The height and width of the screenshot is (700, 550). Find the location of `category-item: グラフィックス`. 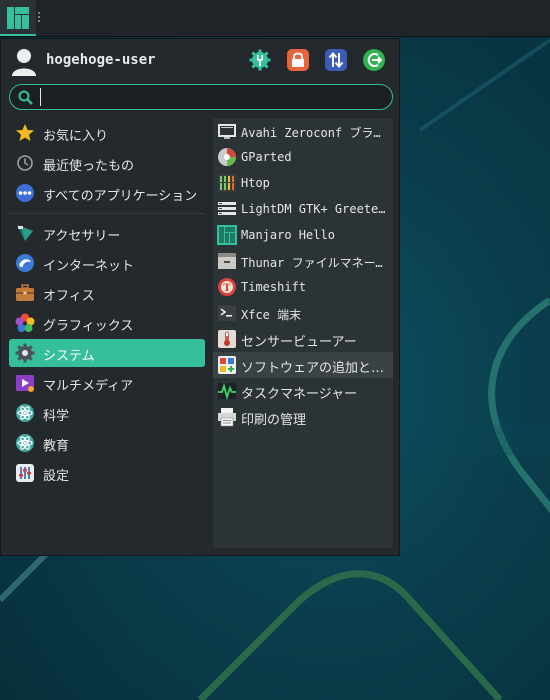

category-item: グラフィックス is located at coordinates (107, 323).